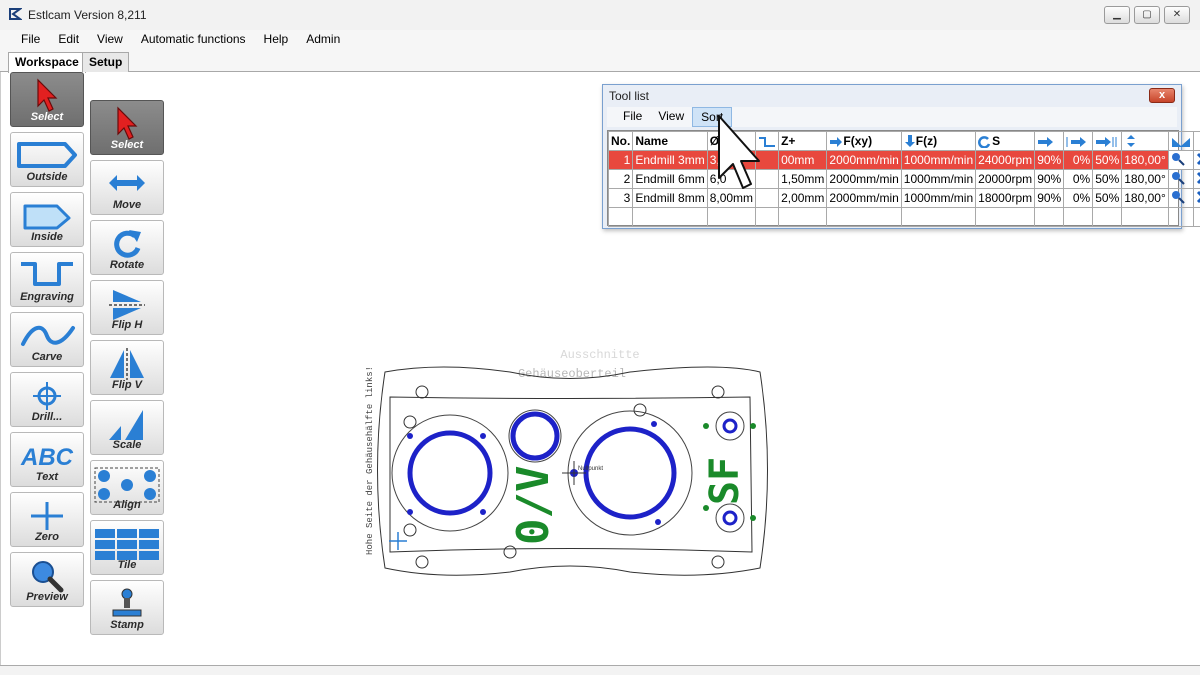 The width and height of the screenshot is (1200, 675). Describe the element at coordinates (127, 607) in the screenshot. I see `transform-stamp-button: Stamp` at that location.